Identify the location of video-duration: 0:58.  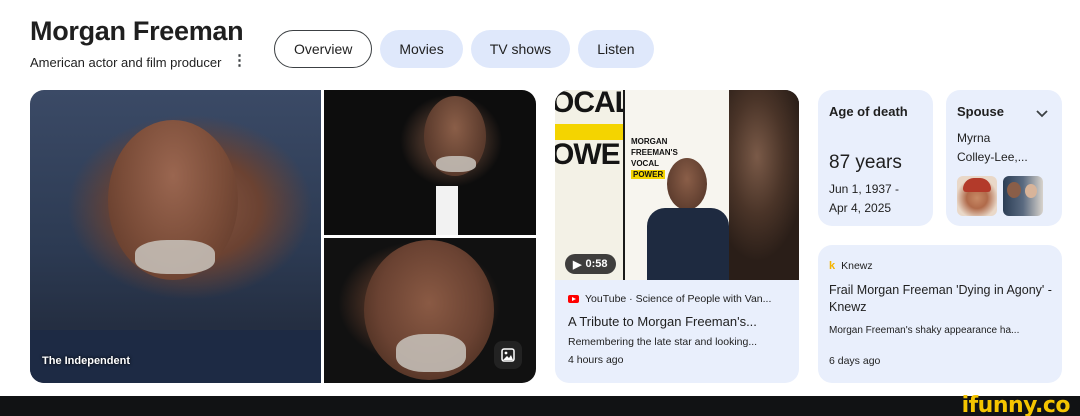
(596, 264).